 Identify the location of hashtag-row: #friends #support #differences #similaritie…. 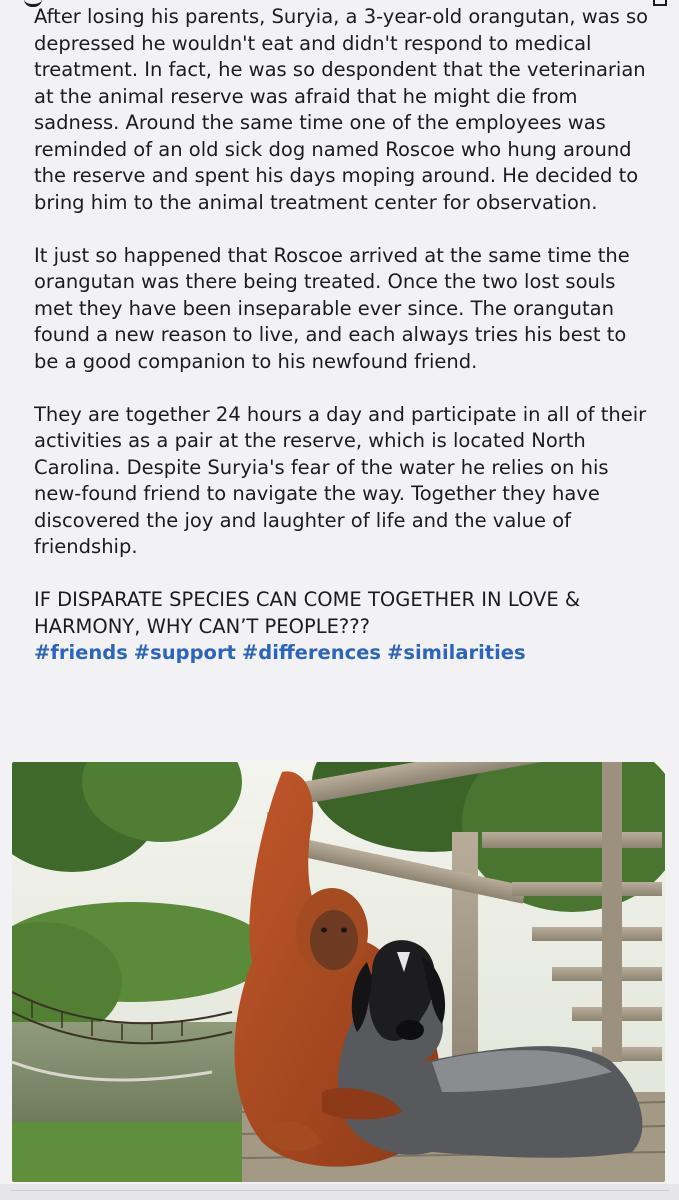
(344, 653).